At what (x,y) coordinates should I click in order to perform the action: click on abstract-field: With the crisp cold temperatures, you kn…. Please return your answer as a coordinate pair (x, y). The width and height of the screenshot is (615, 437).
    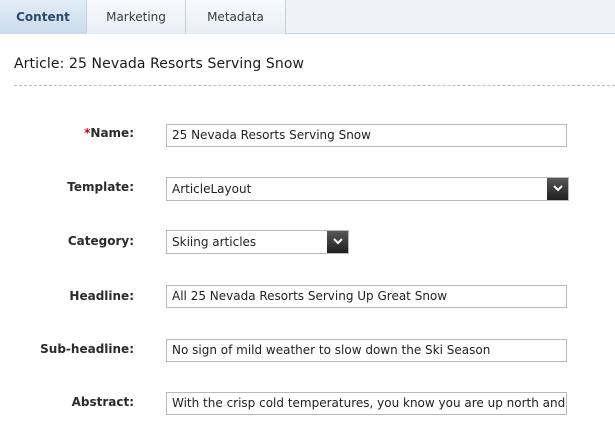
    Looking at the image, I should click on (366, 403).